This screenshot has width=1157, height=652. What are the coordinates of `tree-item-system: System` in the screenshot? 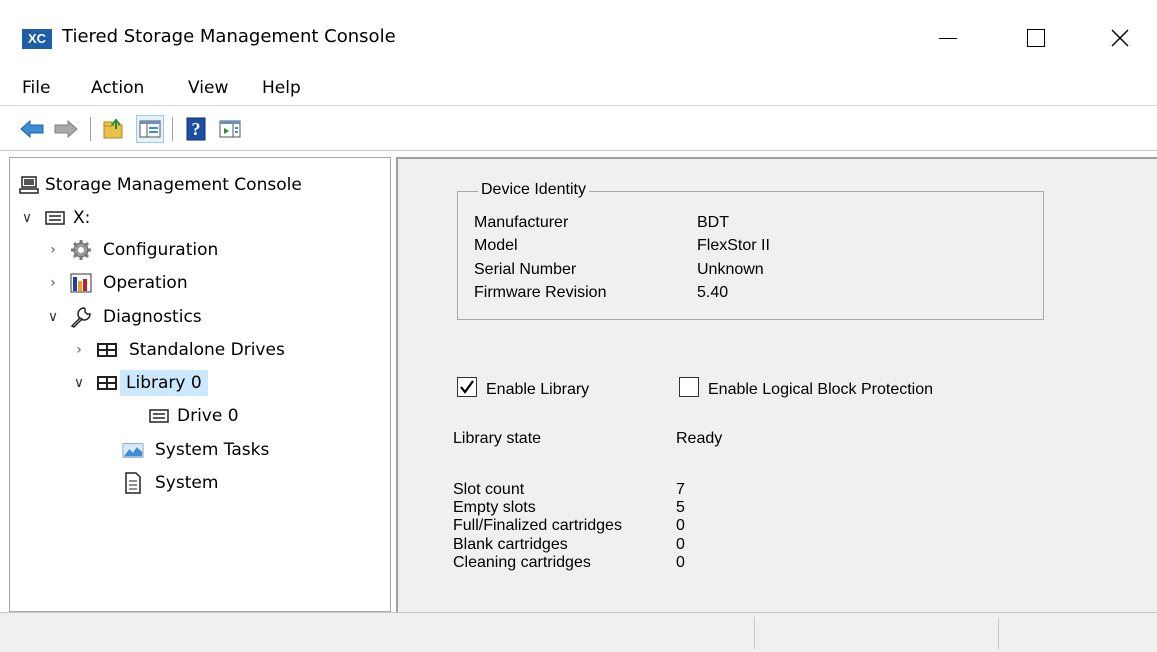 It's located at (171, 483).